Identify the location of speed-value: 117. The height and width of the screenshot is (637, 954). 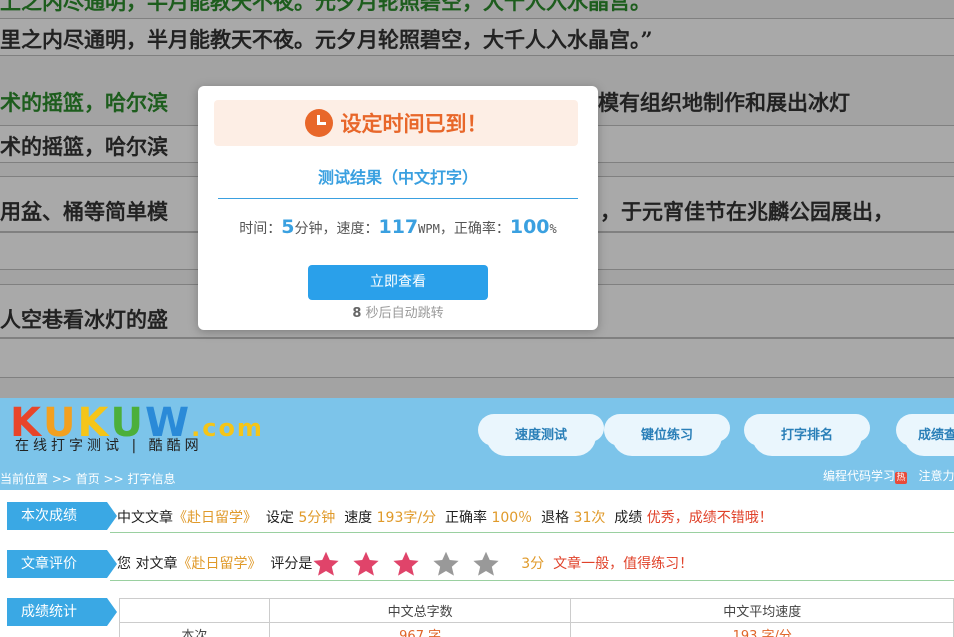
(398, 227).